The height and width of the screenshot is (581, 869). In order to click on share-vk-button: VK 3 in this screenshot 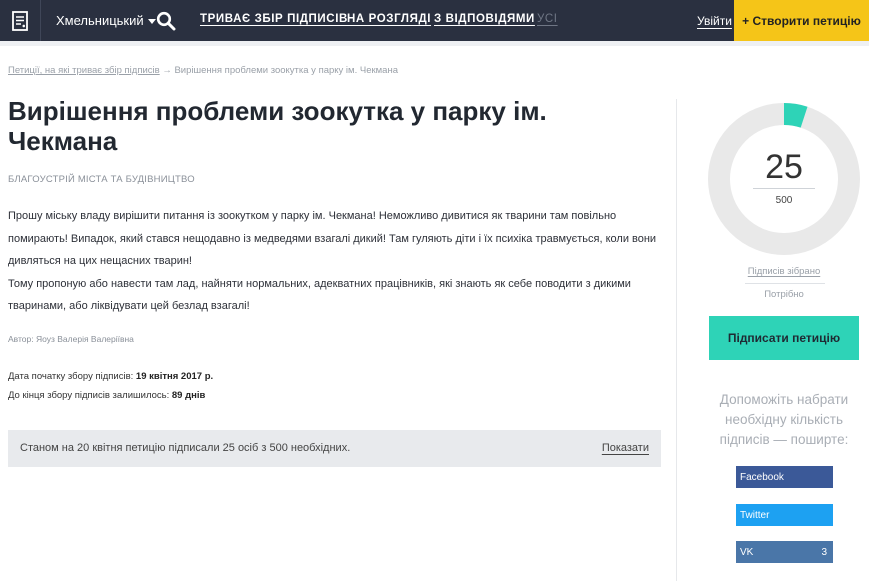, I will do `click(784, 552)`.